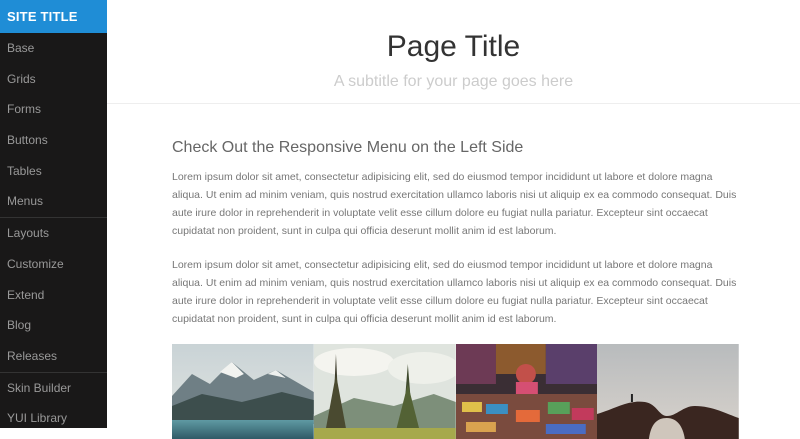 The height and width of the screenshot is (439, 800). I want to click on photo-mountain-lake, so click(243, 391).